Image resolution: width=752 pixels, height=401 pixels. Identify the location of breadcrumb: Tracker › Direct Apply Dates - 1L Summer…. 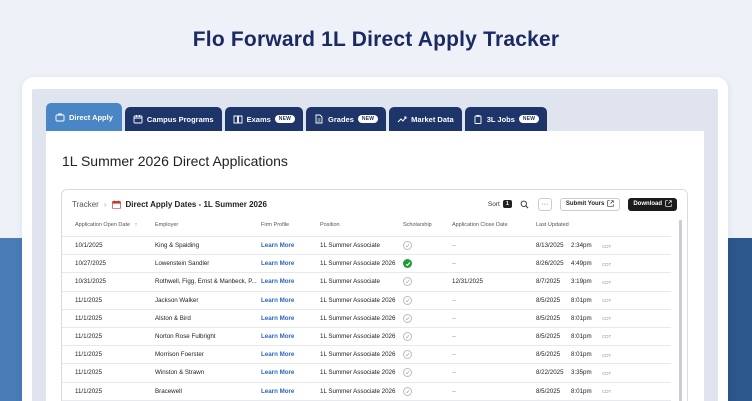
(169, 204).